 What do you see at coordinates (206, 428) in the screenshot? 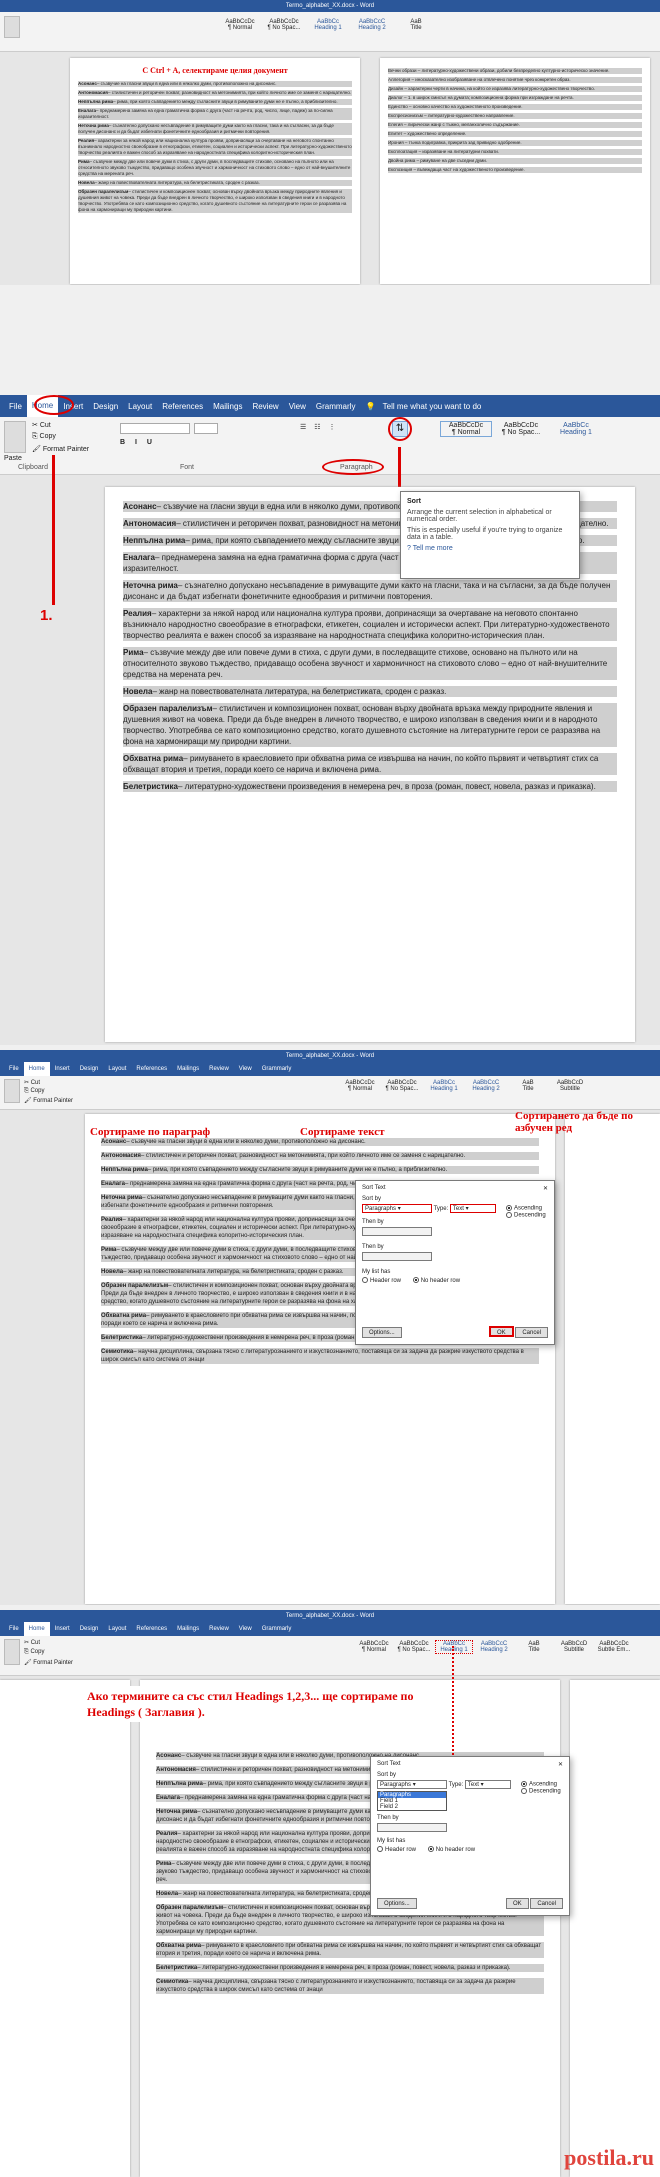
I see `font-size-field` at bounding box center [206, 428].